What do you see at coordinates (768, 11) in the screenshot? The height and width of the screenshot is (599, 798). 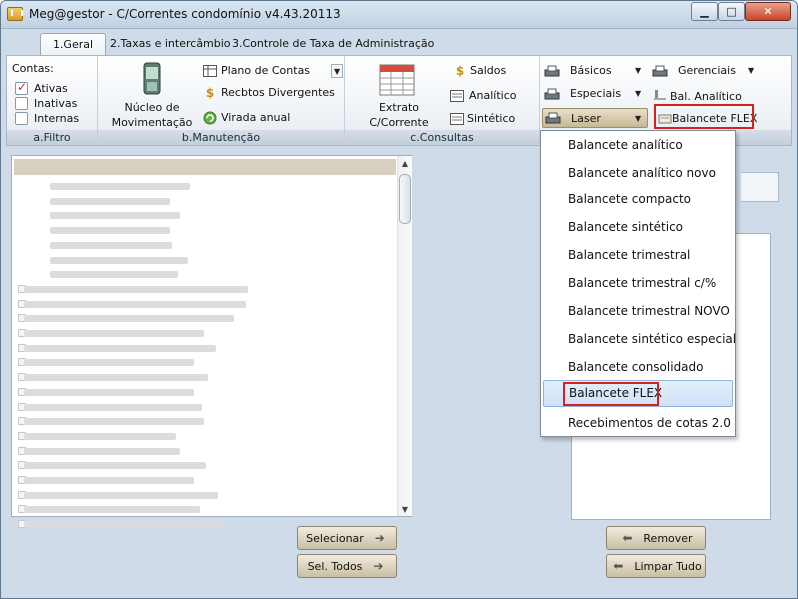 I see `close-button: ✕` at bounding box center [768, 11].